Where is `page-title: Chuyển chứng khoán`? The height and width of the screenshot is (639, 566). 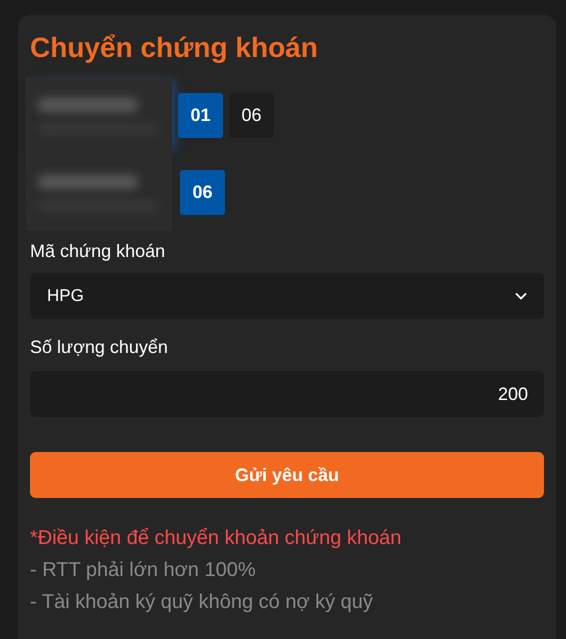
page-title: Chuyển chứng khoán is located at coordinates (174, 48).